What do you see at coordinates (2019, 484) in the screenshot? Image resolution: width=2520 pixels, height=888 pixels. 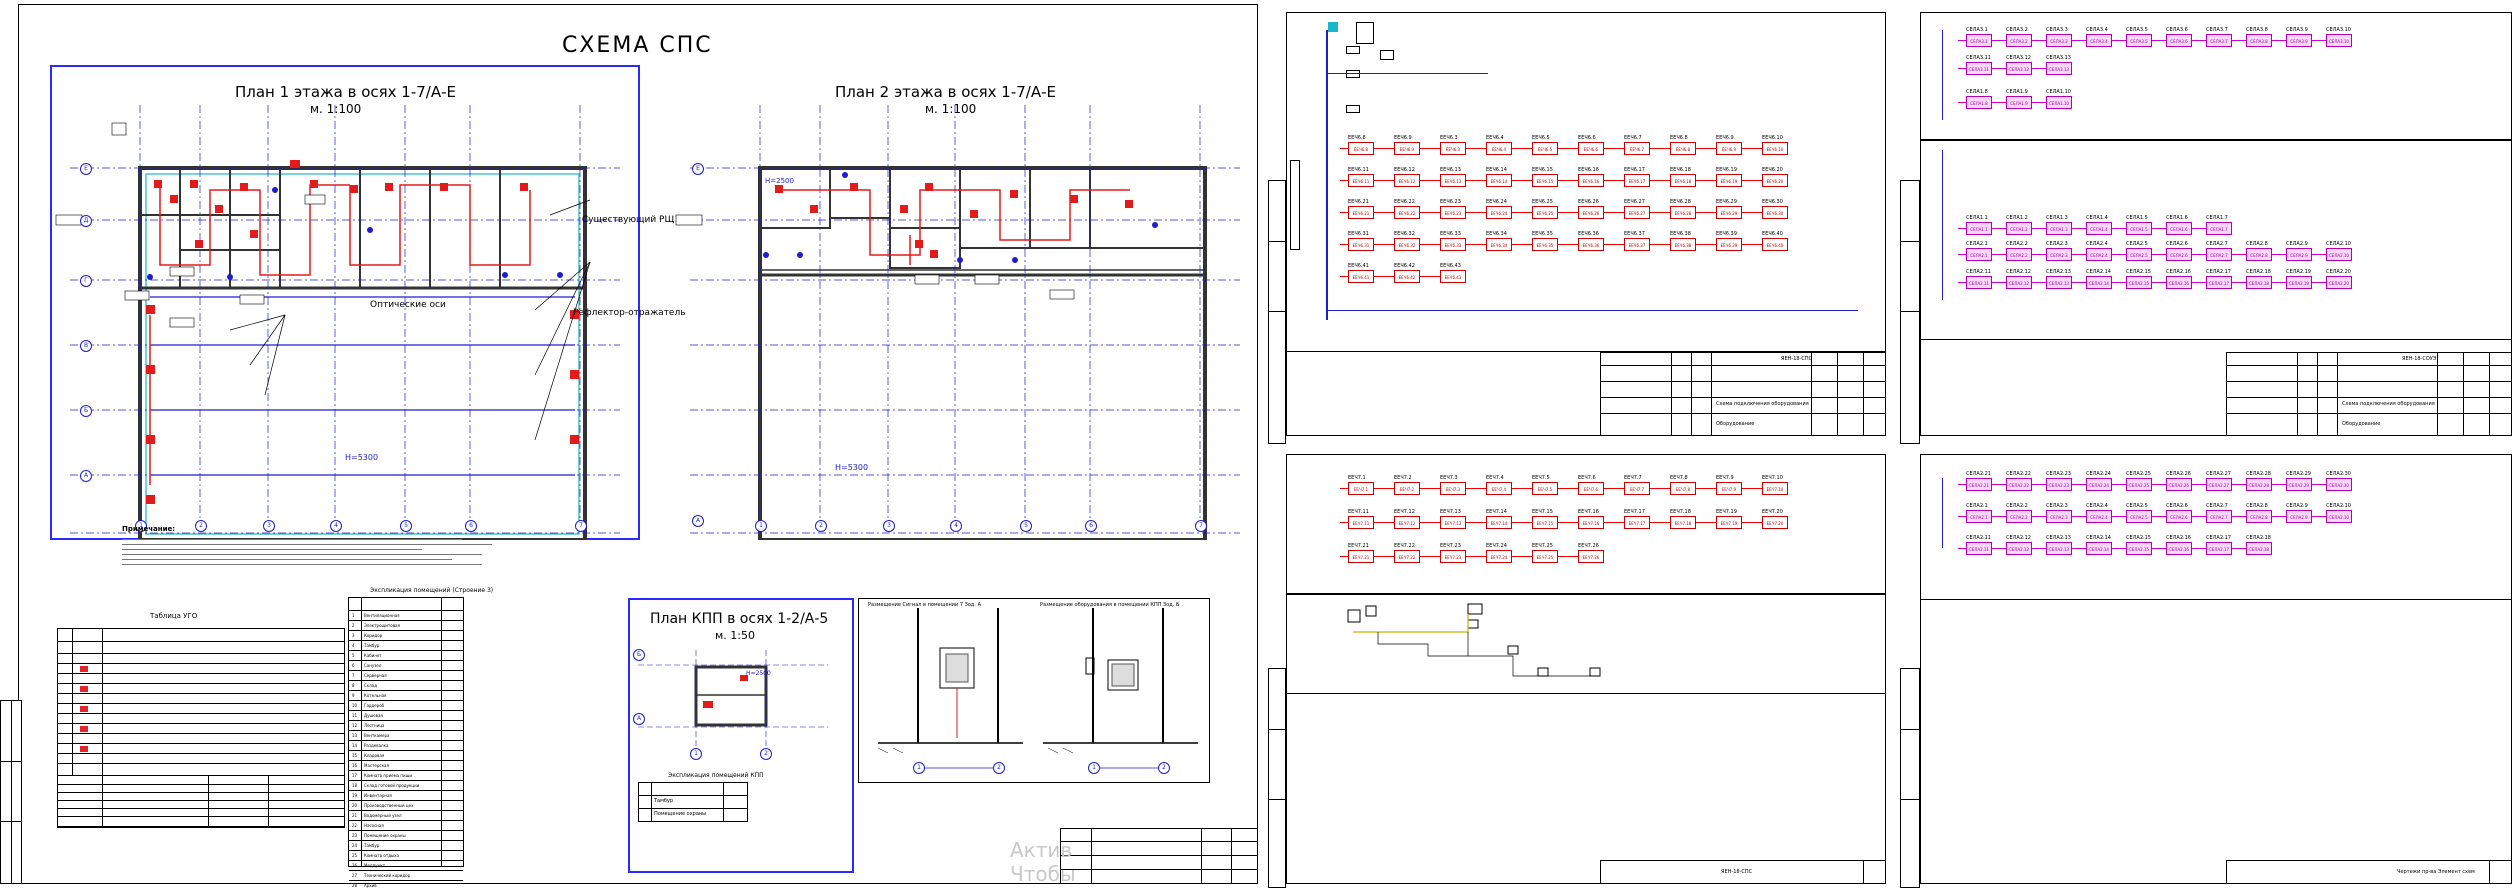 I see `device-chip: СЕЛА2.22` at bounding box center [2019, 484].